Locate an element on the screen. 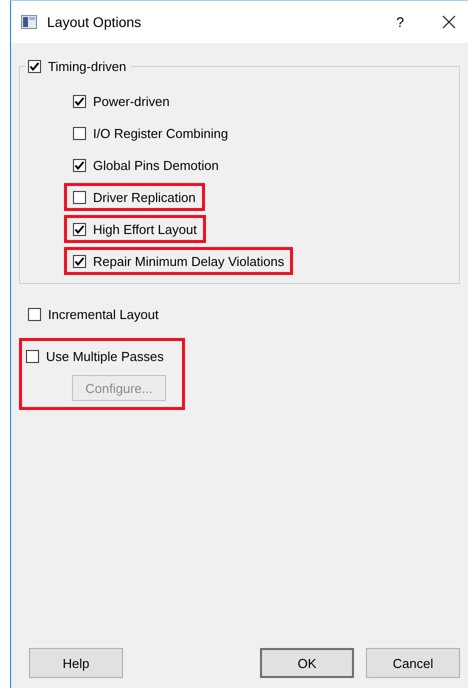 This screenshot has height=688, width=468. window-icon is located at coordinates (29, 22).